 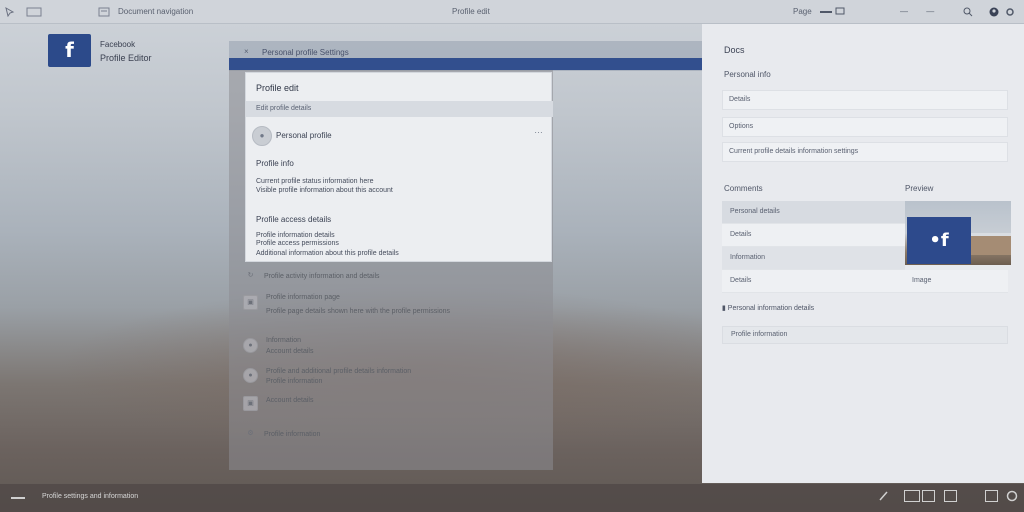 I want to click on table-row: Details Image, so click(x=865, y=281).